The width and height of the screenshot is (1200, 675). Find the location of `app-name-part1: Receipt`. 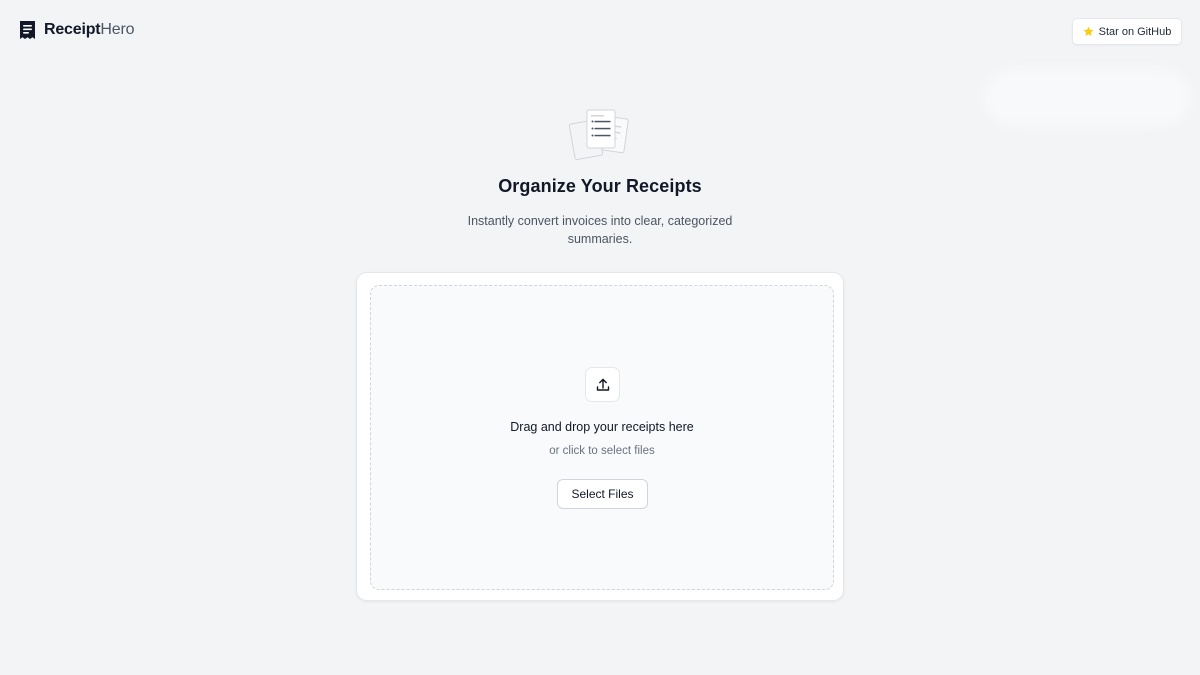

app-name-part1: Receipt is located at coordinates (72, 29).